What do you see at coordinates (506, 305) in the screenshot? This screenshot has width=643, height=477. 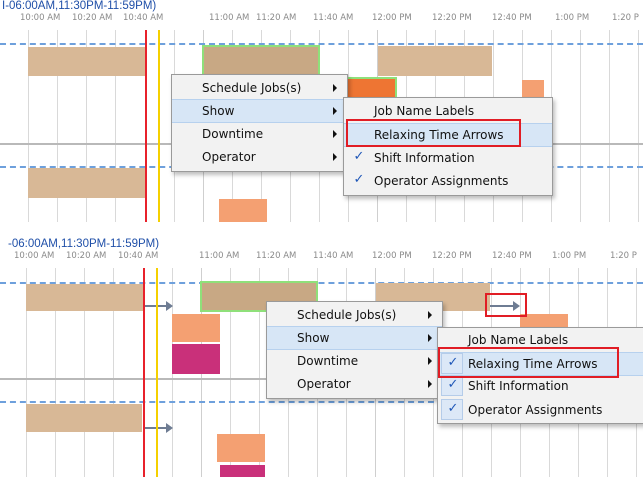 I see `annotation-highlight-box` at bounding box center [506, 305].